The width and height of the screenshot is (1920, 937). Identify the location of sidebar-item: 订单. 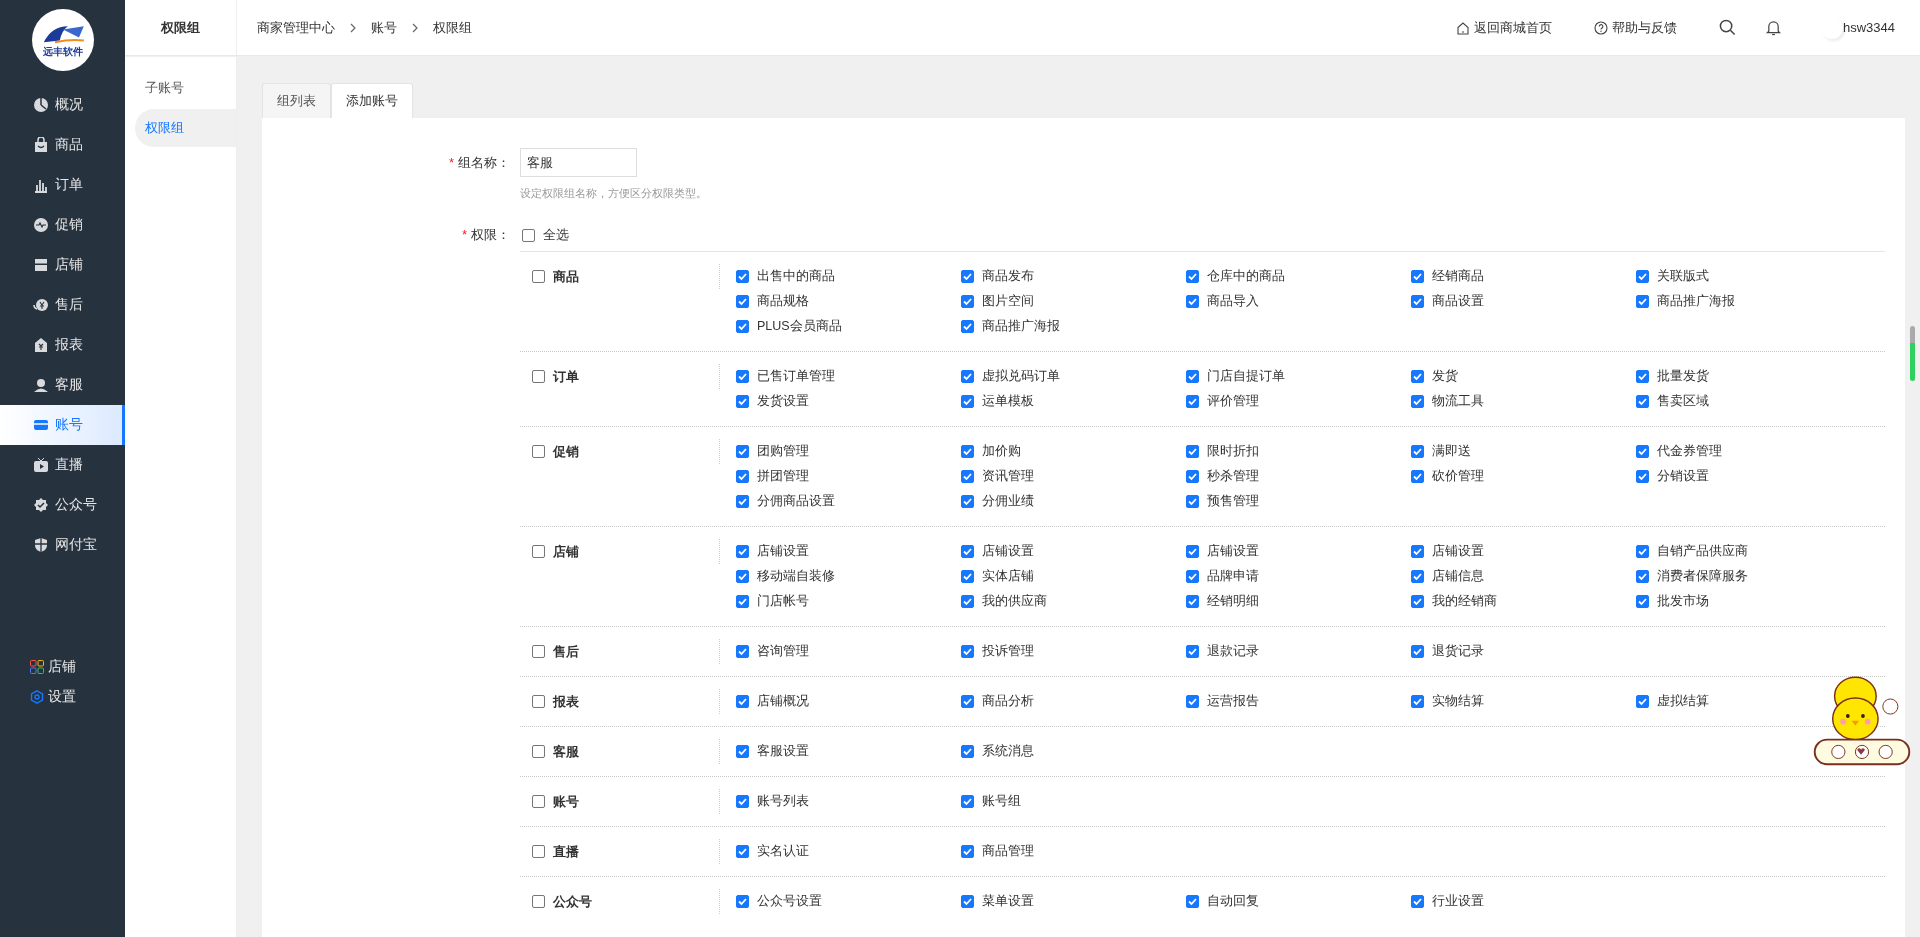
(62, 185).